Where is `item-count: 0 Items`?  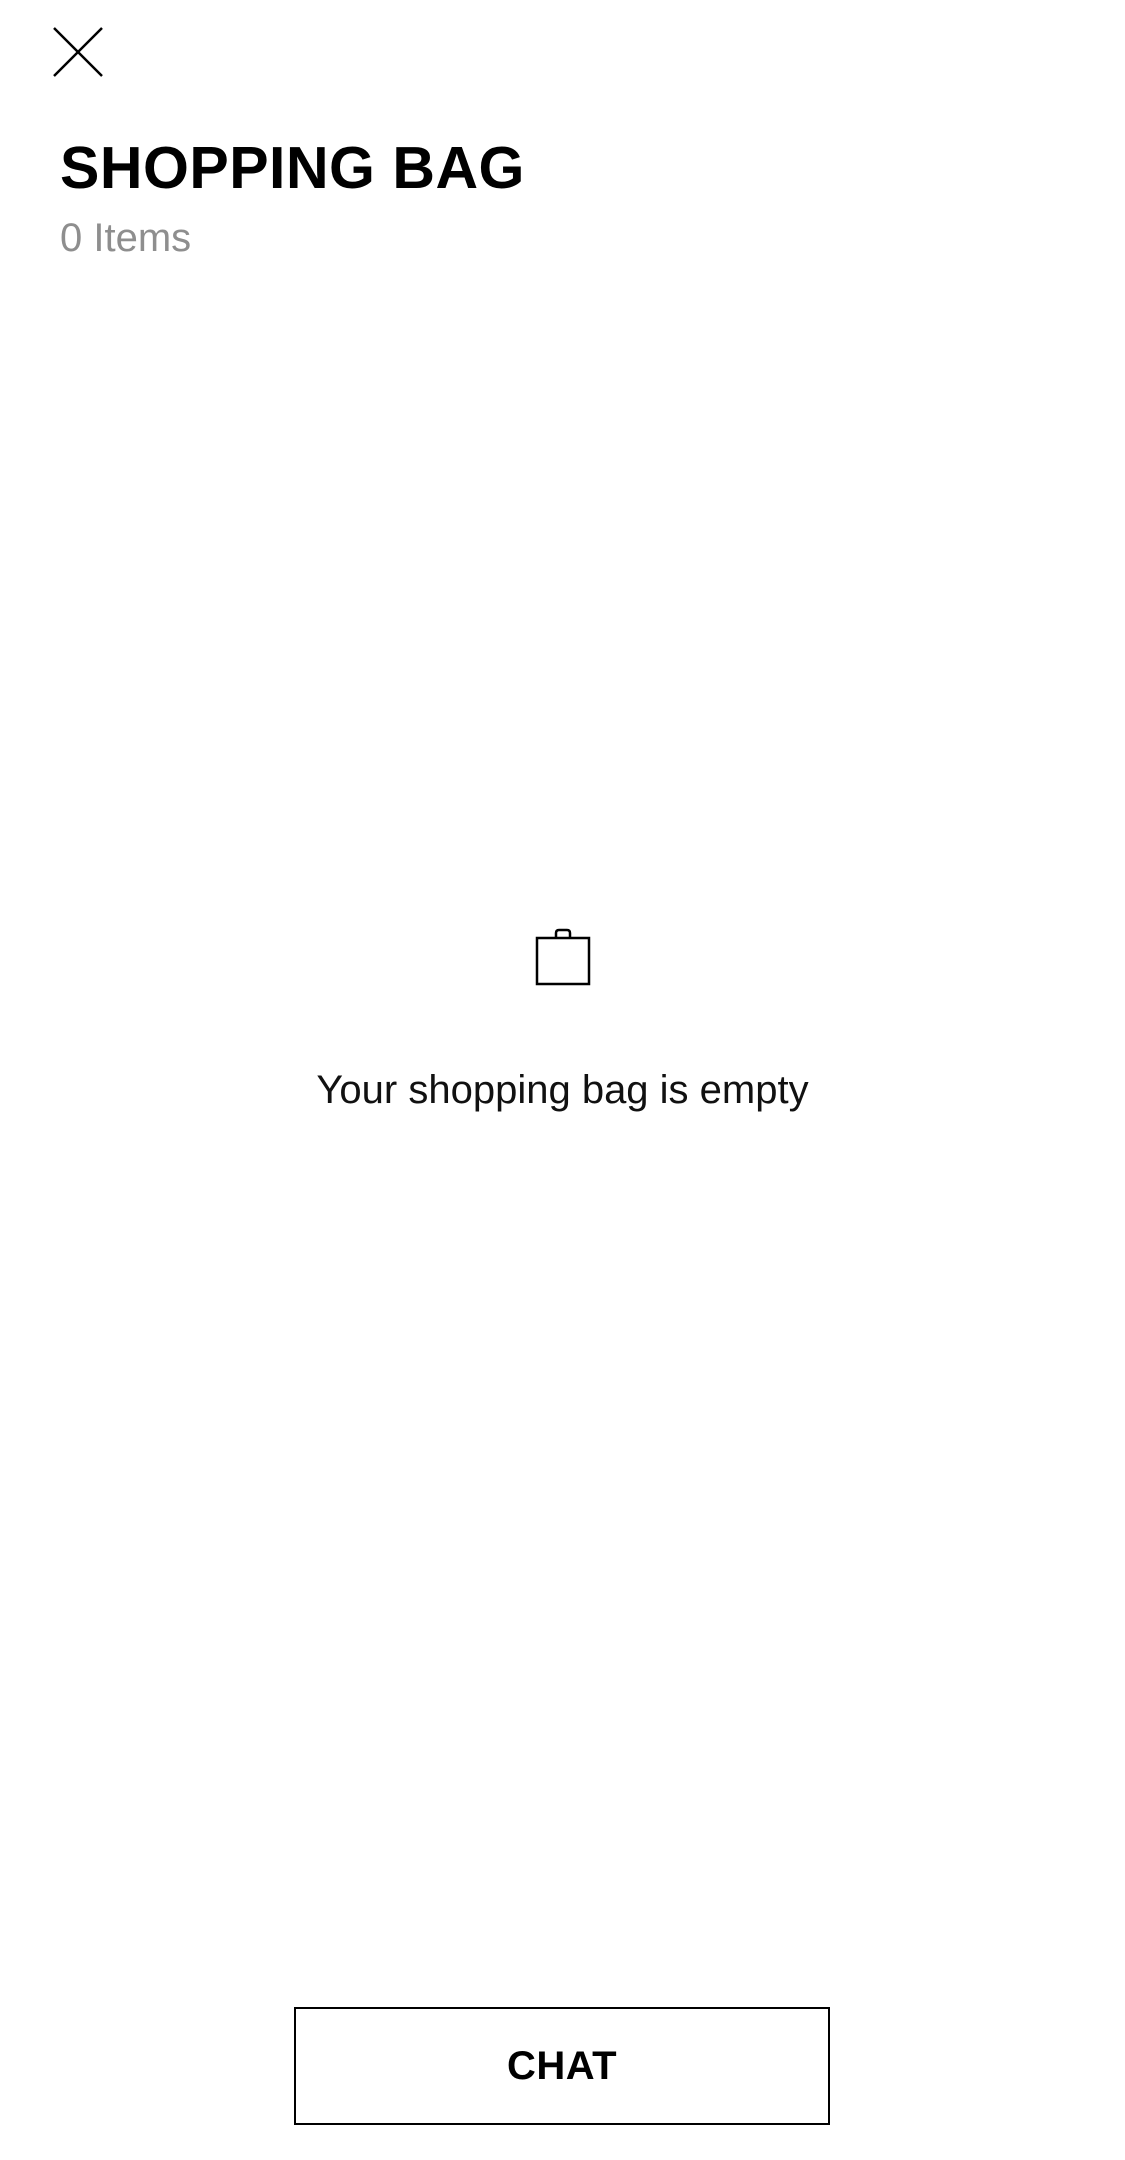
item-count: 0 Items is located at coordinates (126, 238).